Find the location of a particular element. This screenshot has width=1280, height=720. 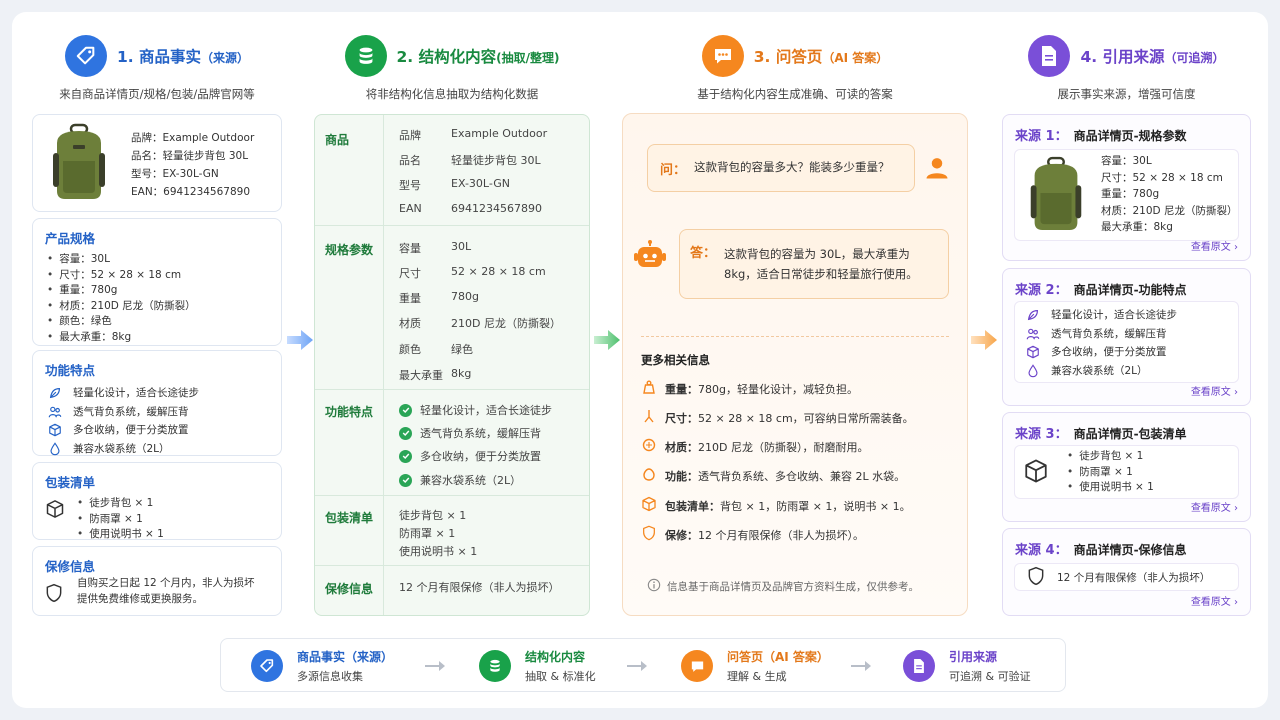

box-icon is located at coordinates (1033, 352).